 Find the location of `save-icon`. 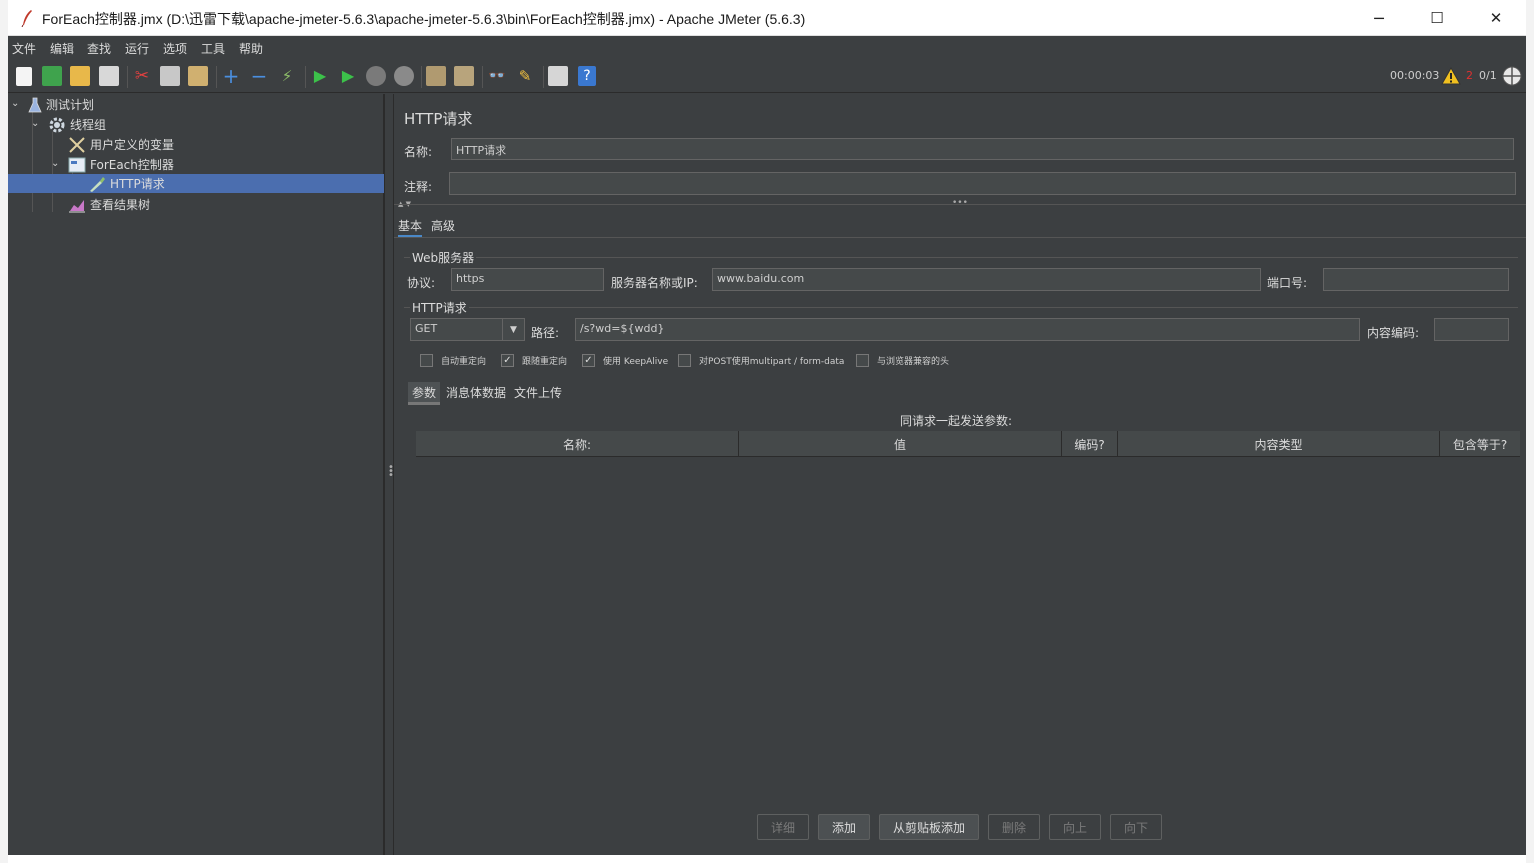

save-icon is located at coordinates (109, 76).